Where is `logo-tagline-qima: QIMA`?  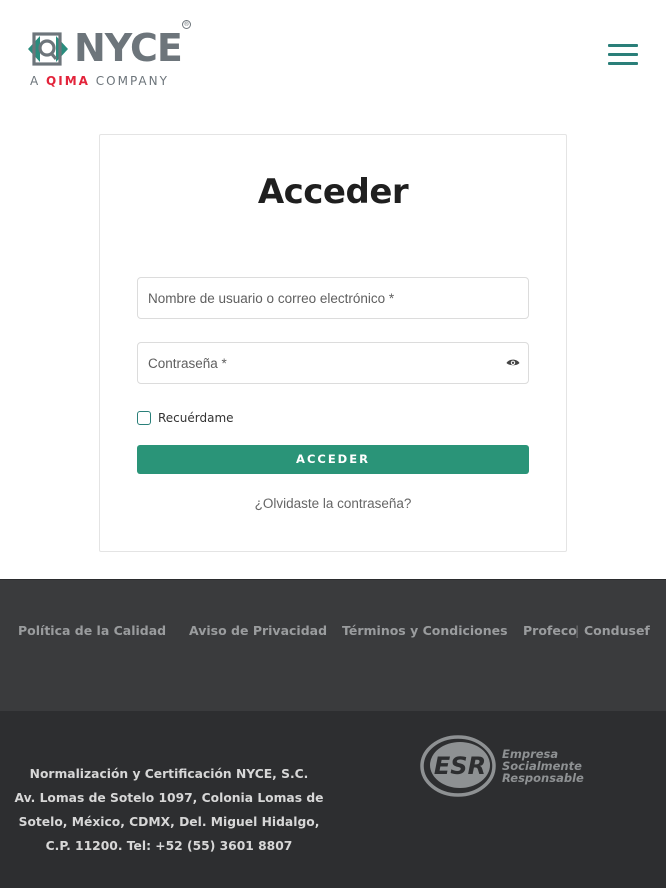 logo-tagline-qima: QIMA is located at coordinates (68, 81).